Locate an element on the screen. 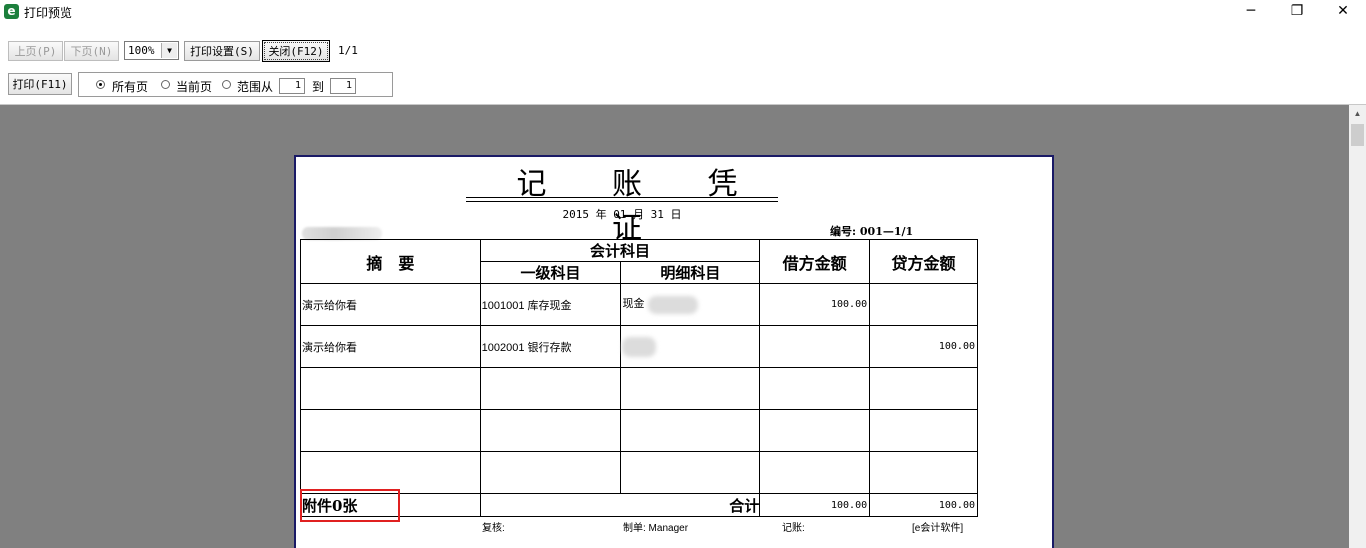 Image resolution: width=1366 pixels, height=548 pixels. total-credit: 100.00 is located at coordinates (923, 505).